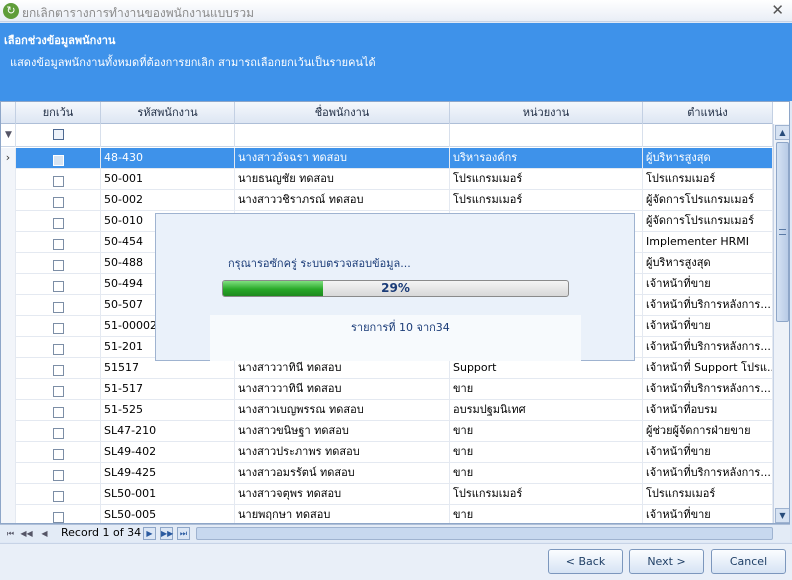 The height and width of the screenshot is (580, 792). Describe the element at coordinates (484, 533) in the screenshot. I see `horizontal-scrollbar` at that location.